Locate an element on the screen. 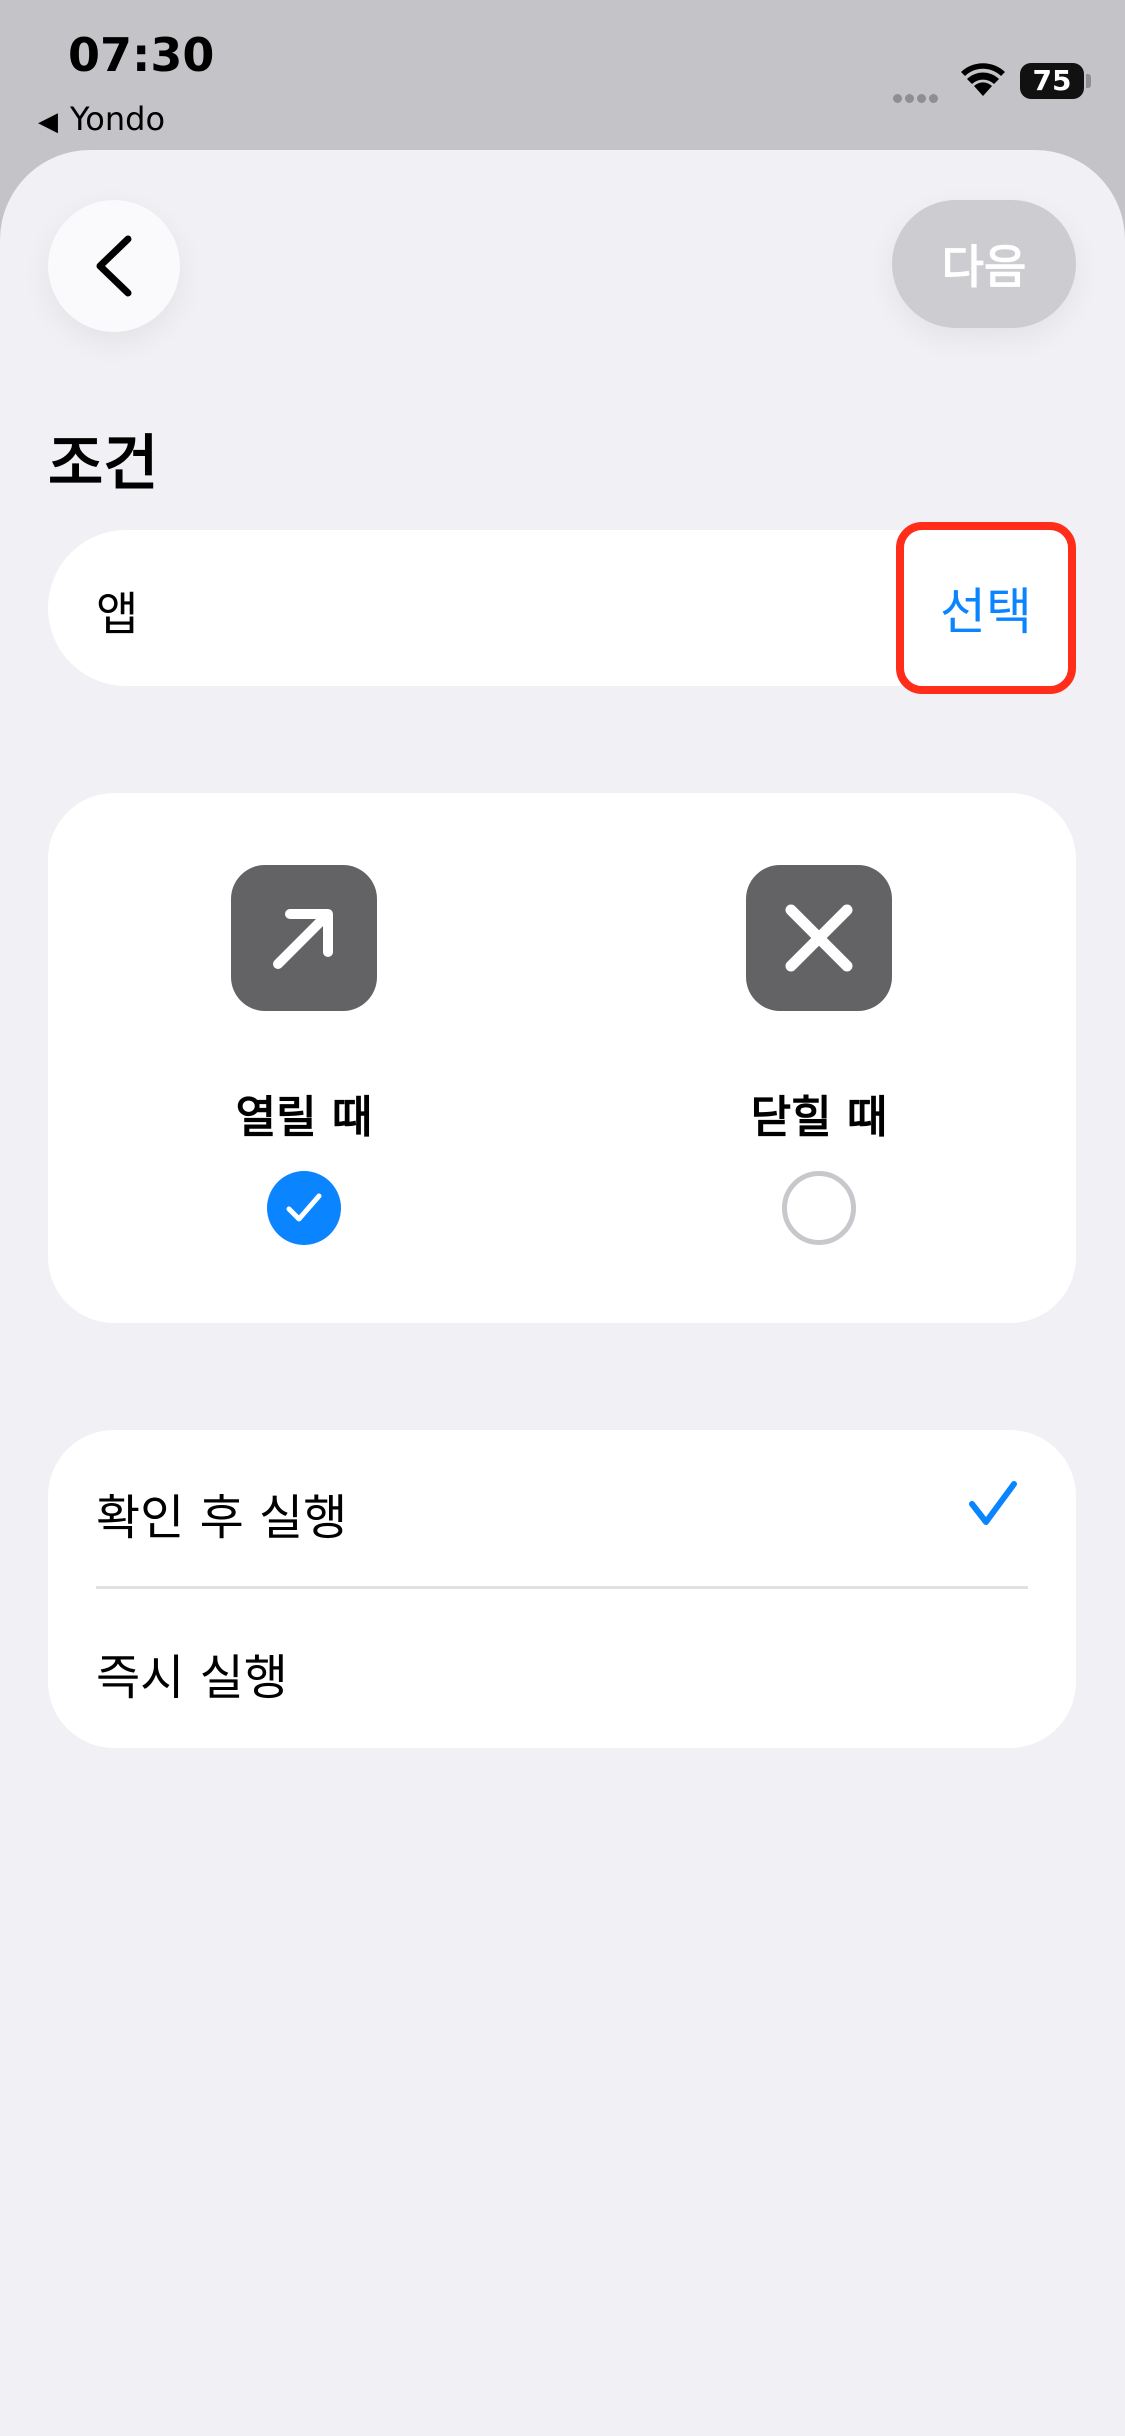 The height and width of the screenshot is (2436, 1125). mode-label-immediate: 즉시 실행 is located at coordinates (192, 1678).